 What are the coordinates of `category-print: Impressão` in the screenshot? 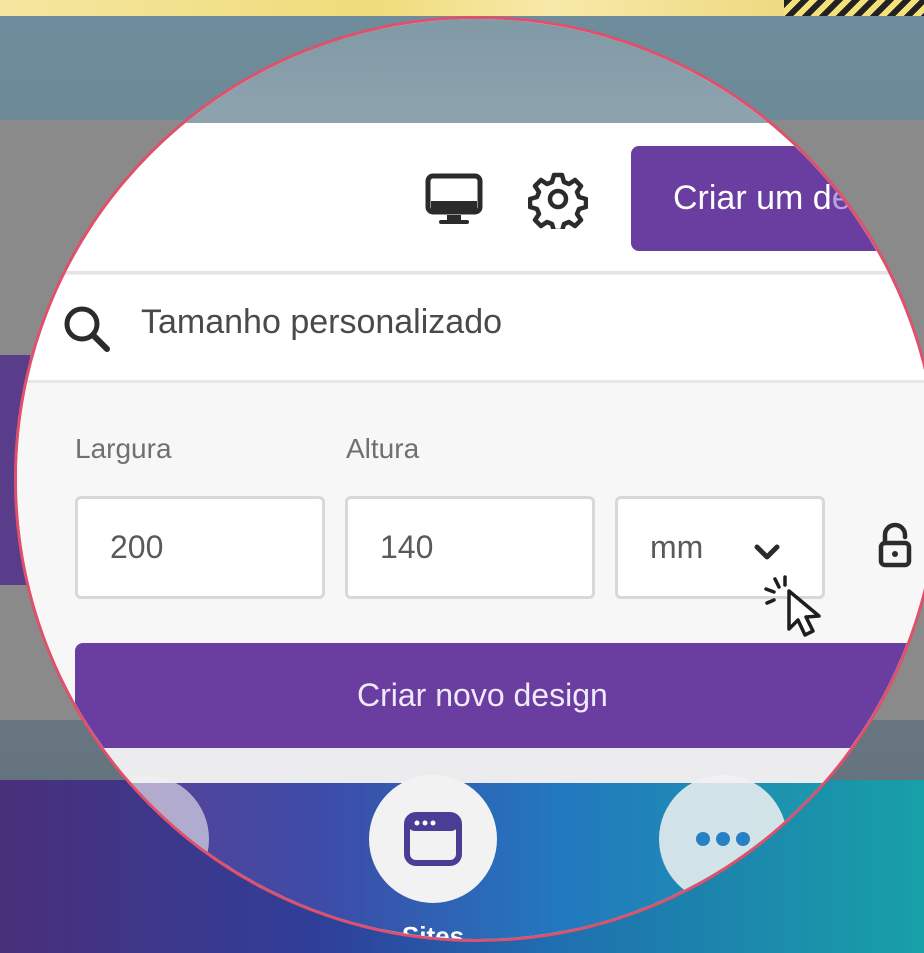 It's located at (145, 858).